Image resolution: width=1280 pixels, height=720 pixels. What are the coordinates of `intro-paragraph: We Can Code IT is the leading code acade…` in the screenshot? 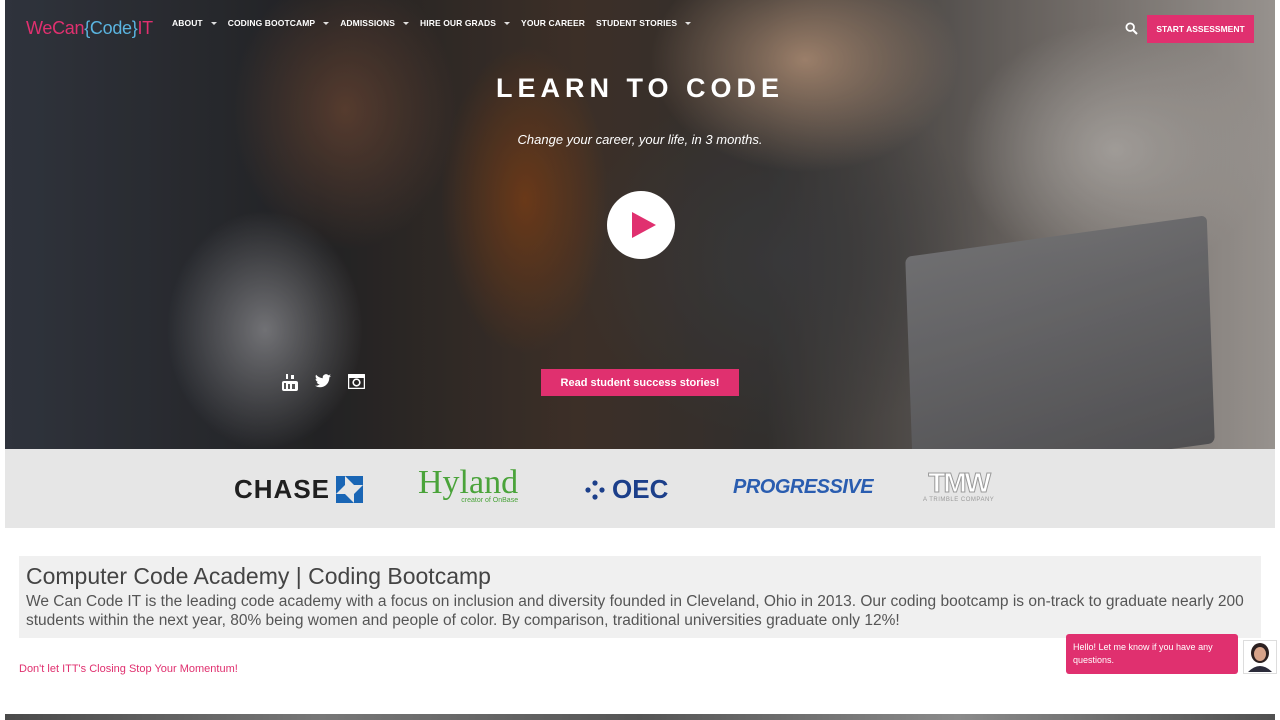 It's located at (635, 611).